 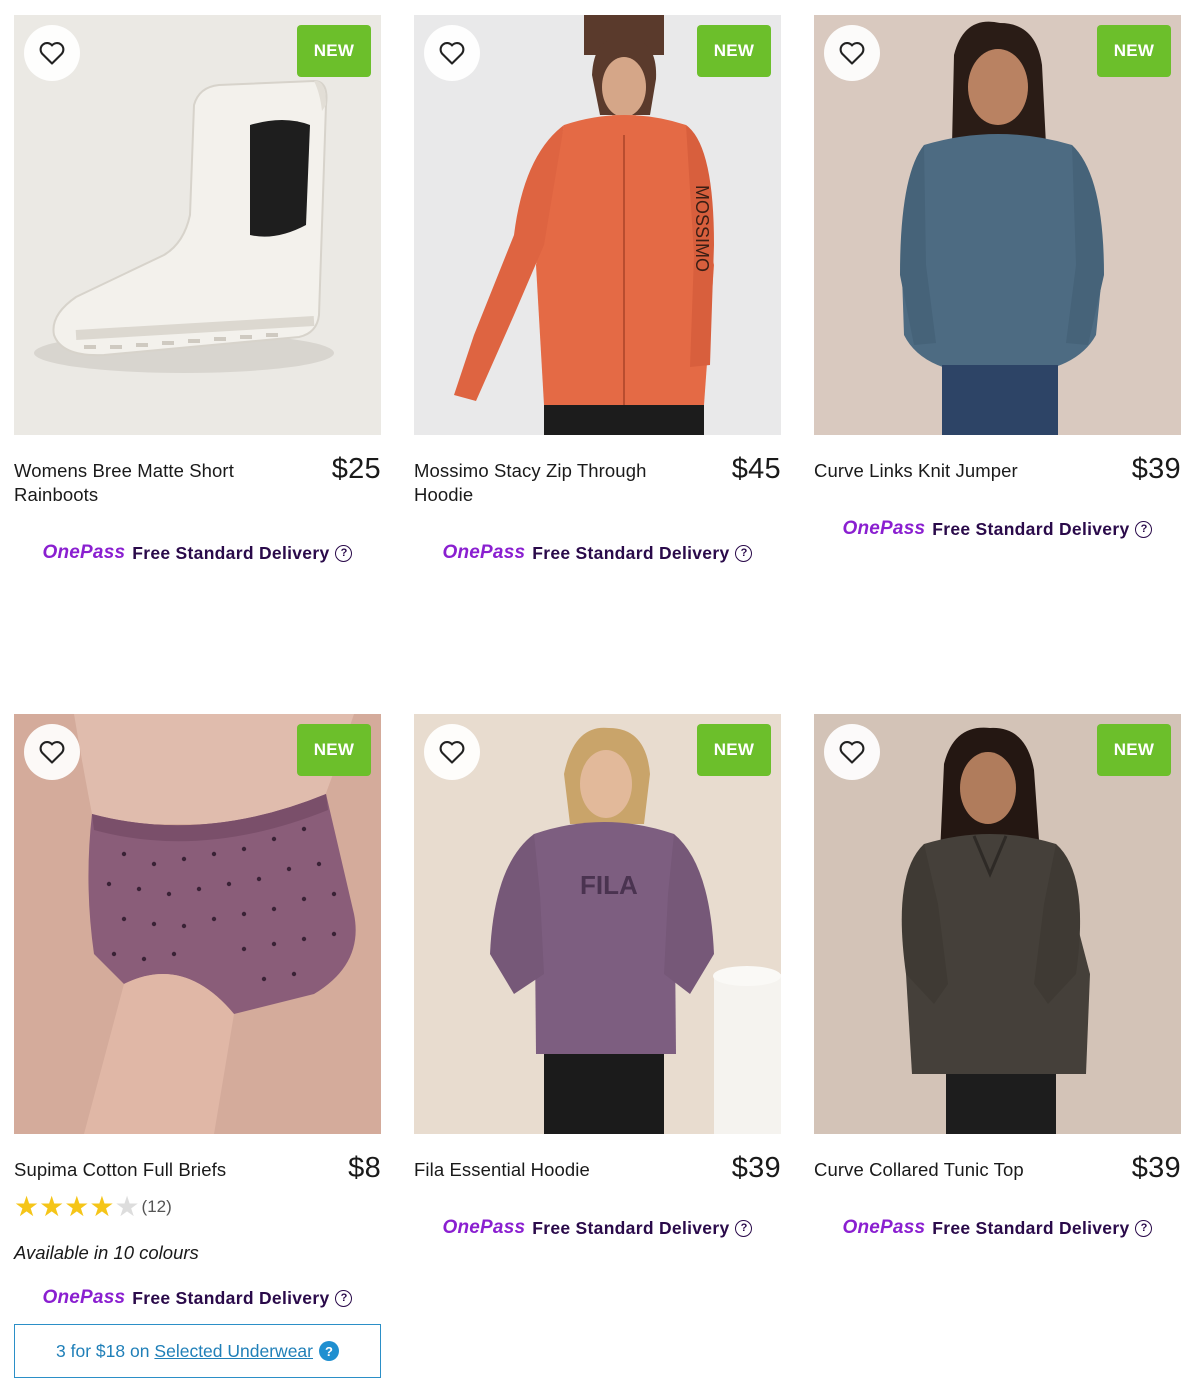 I want to click on promo-link: Selected Underwear, so click(x=233, y=1351).